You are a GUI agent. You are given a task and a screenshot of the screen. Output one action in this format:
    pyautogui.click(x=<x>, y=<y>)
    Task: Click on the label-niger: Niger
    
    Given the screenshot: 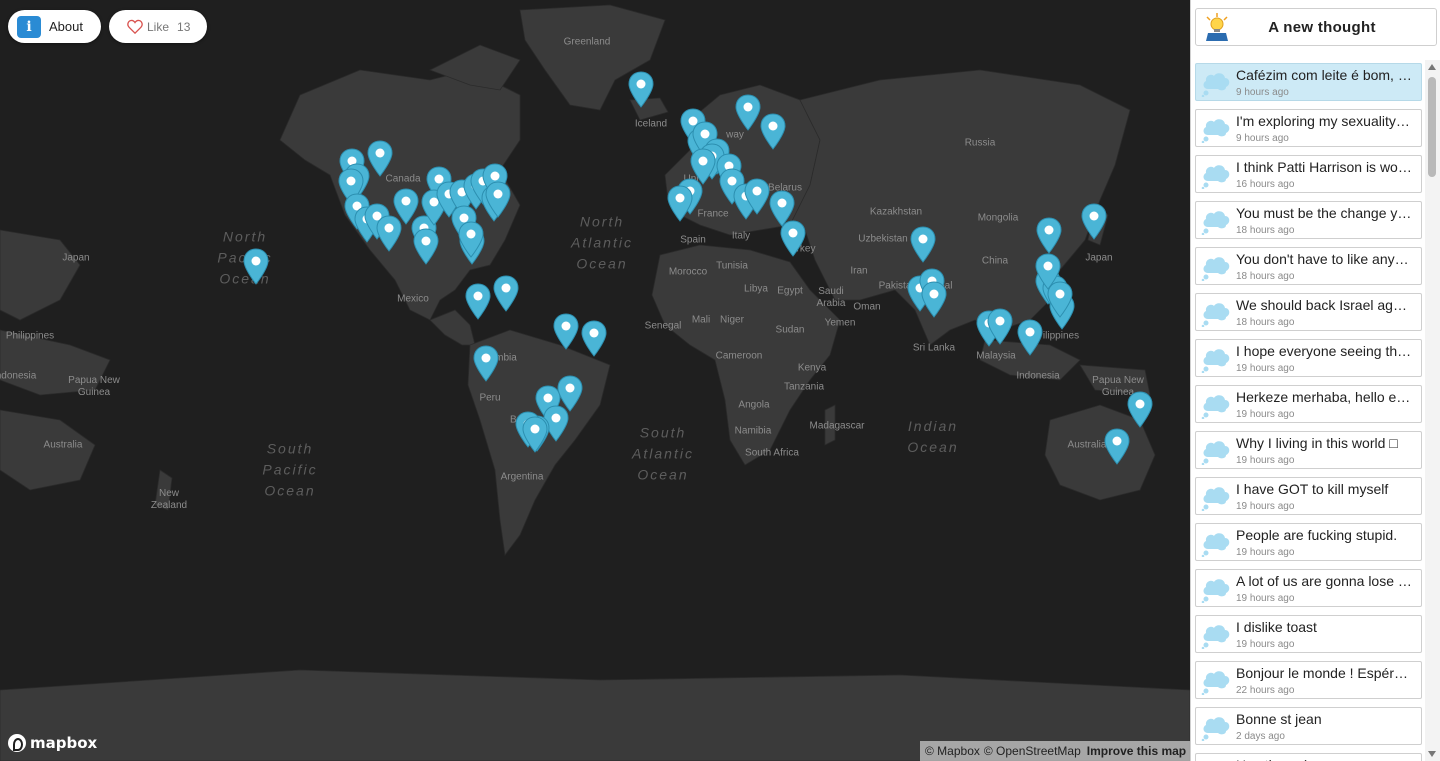 What is the action you would take?
    pyautogui.click(x=732, y=320)
    